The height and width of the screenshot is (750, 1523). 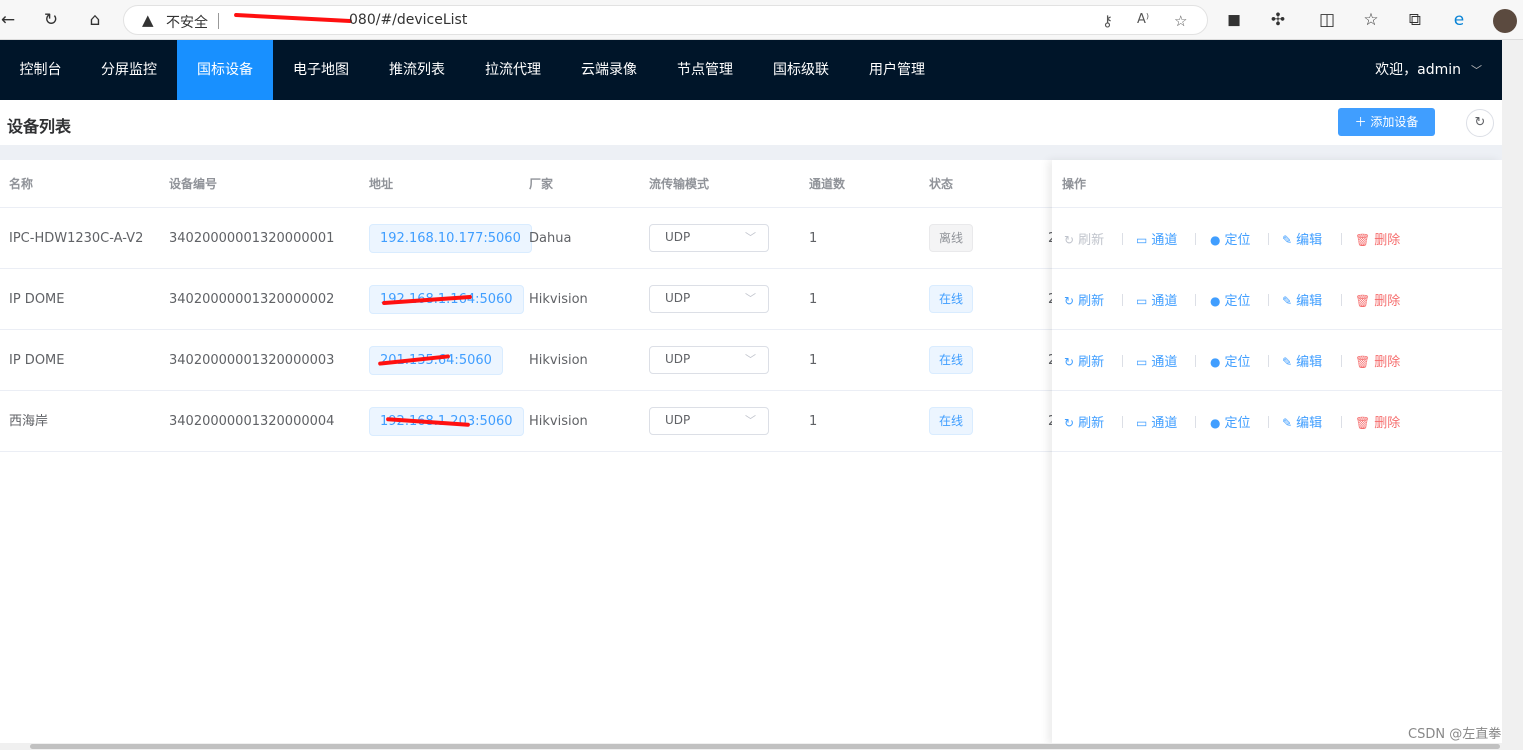 I want to click on user-greeting: 欢迎，admin, so click(x=1418, y=70).